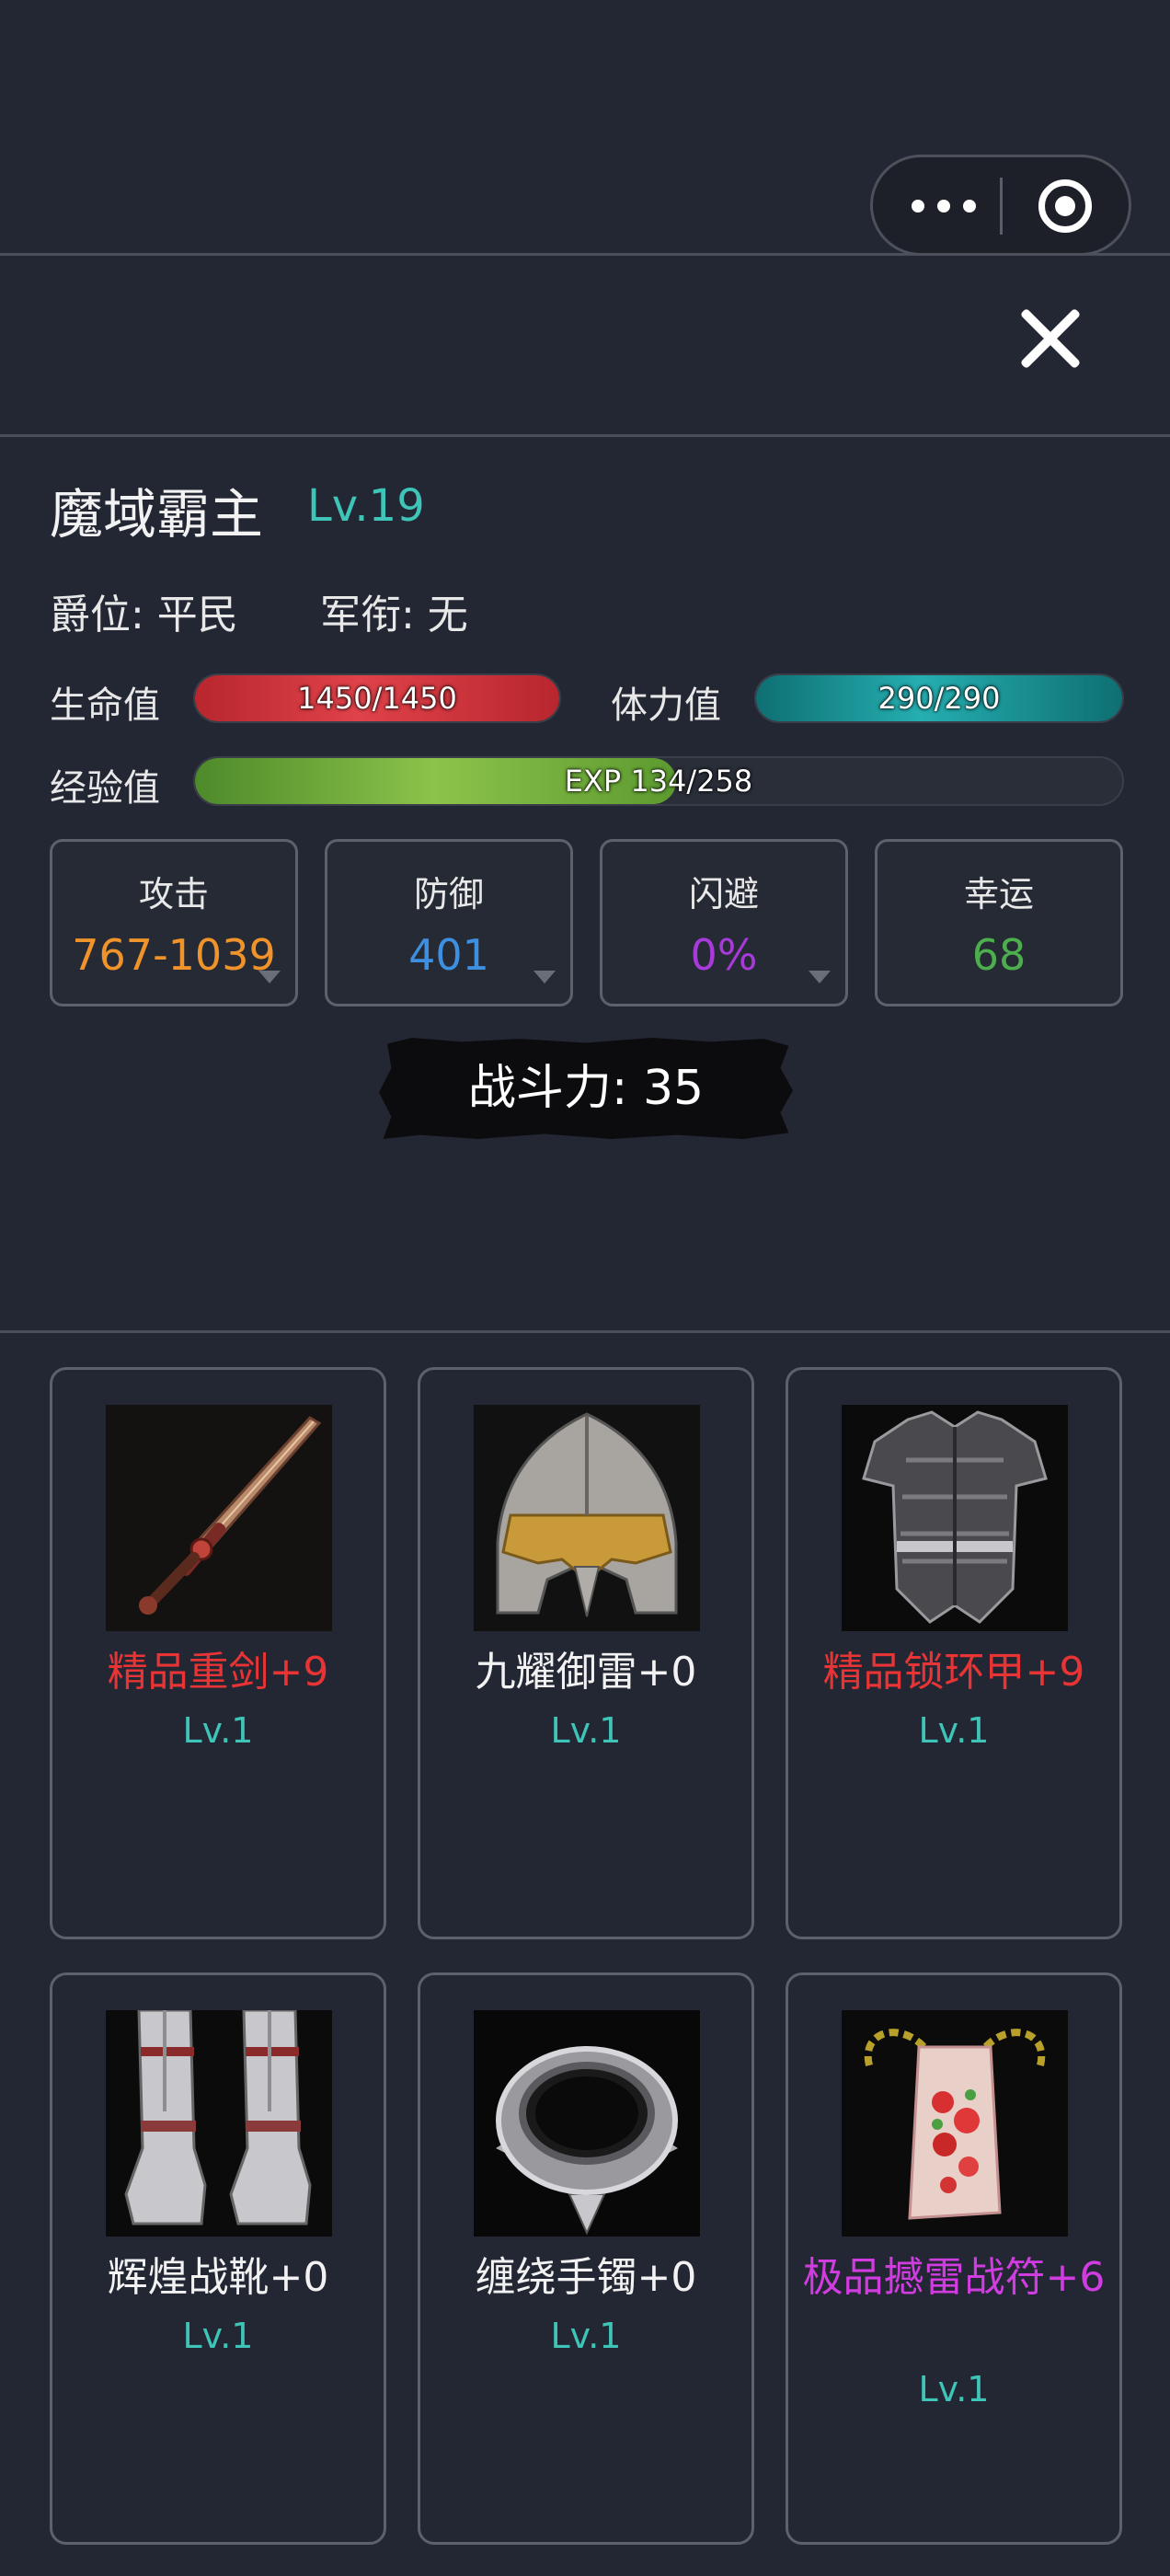 The image size is (1170, 2576). I want to click on stat-defense: 防御 401, so click(449, 922).